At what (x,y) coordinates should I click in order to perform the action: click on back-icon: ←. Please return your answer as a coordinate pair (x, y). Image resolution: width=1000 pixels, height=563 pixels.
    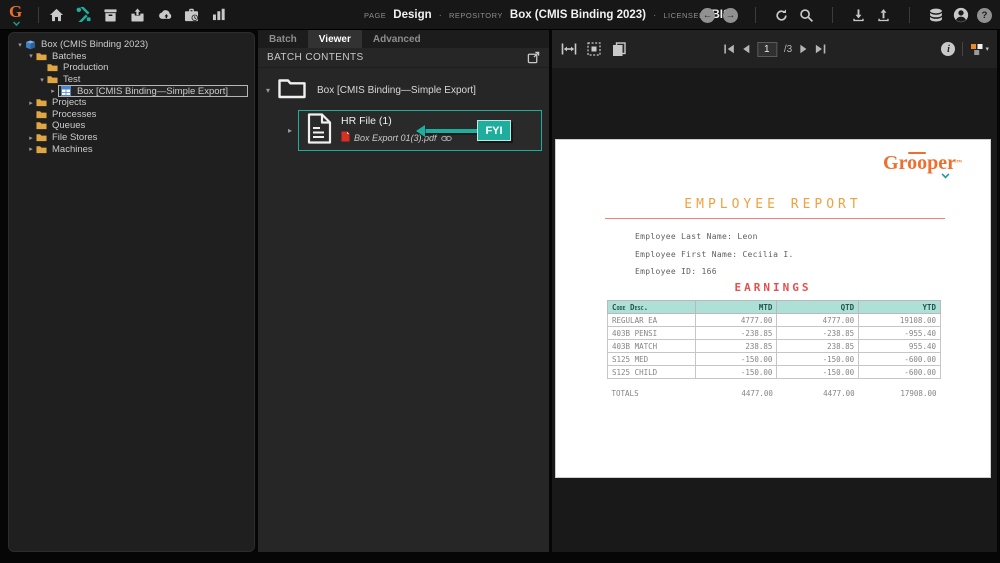
    Looking at the image, I should click on (707, 15).